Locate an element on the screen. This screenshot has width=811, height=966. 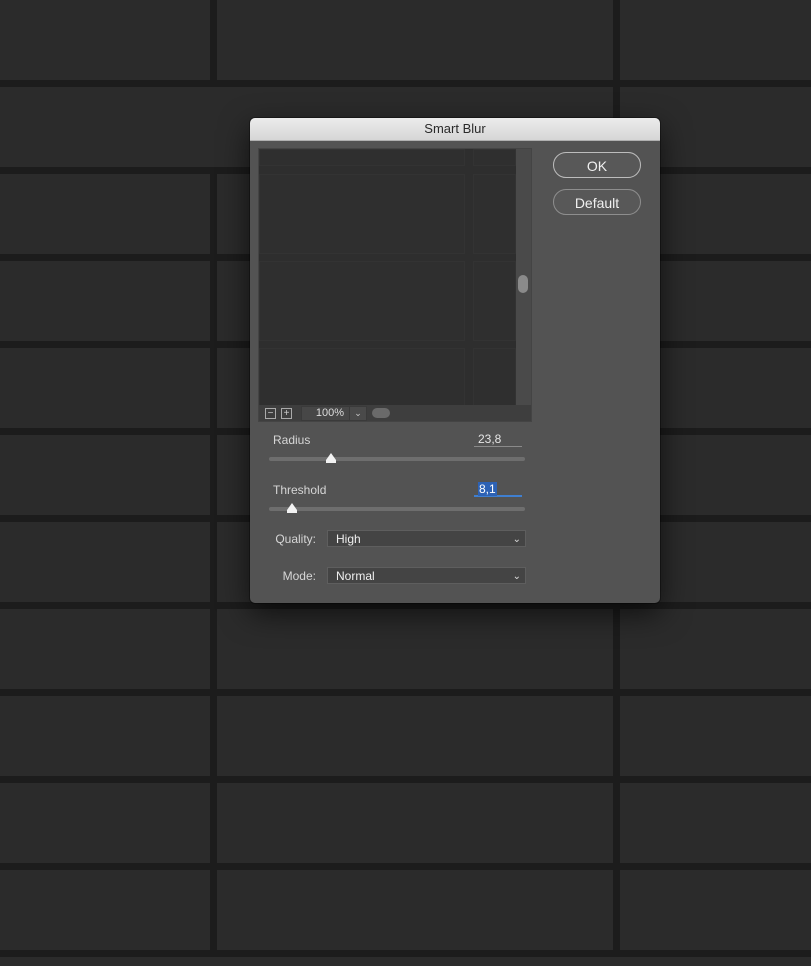
radius-field: 23,8 is located at coordinates (498, 439).